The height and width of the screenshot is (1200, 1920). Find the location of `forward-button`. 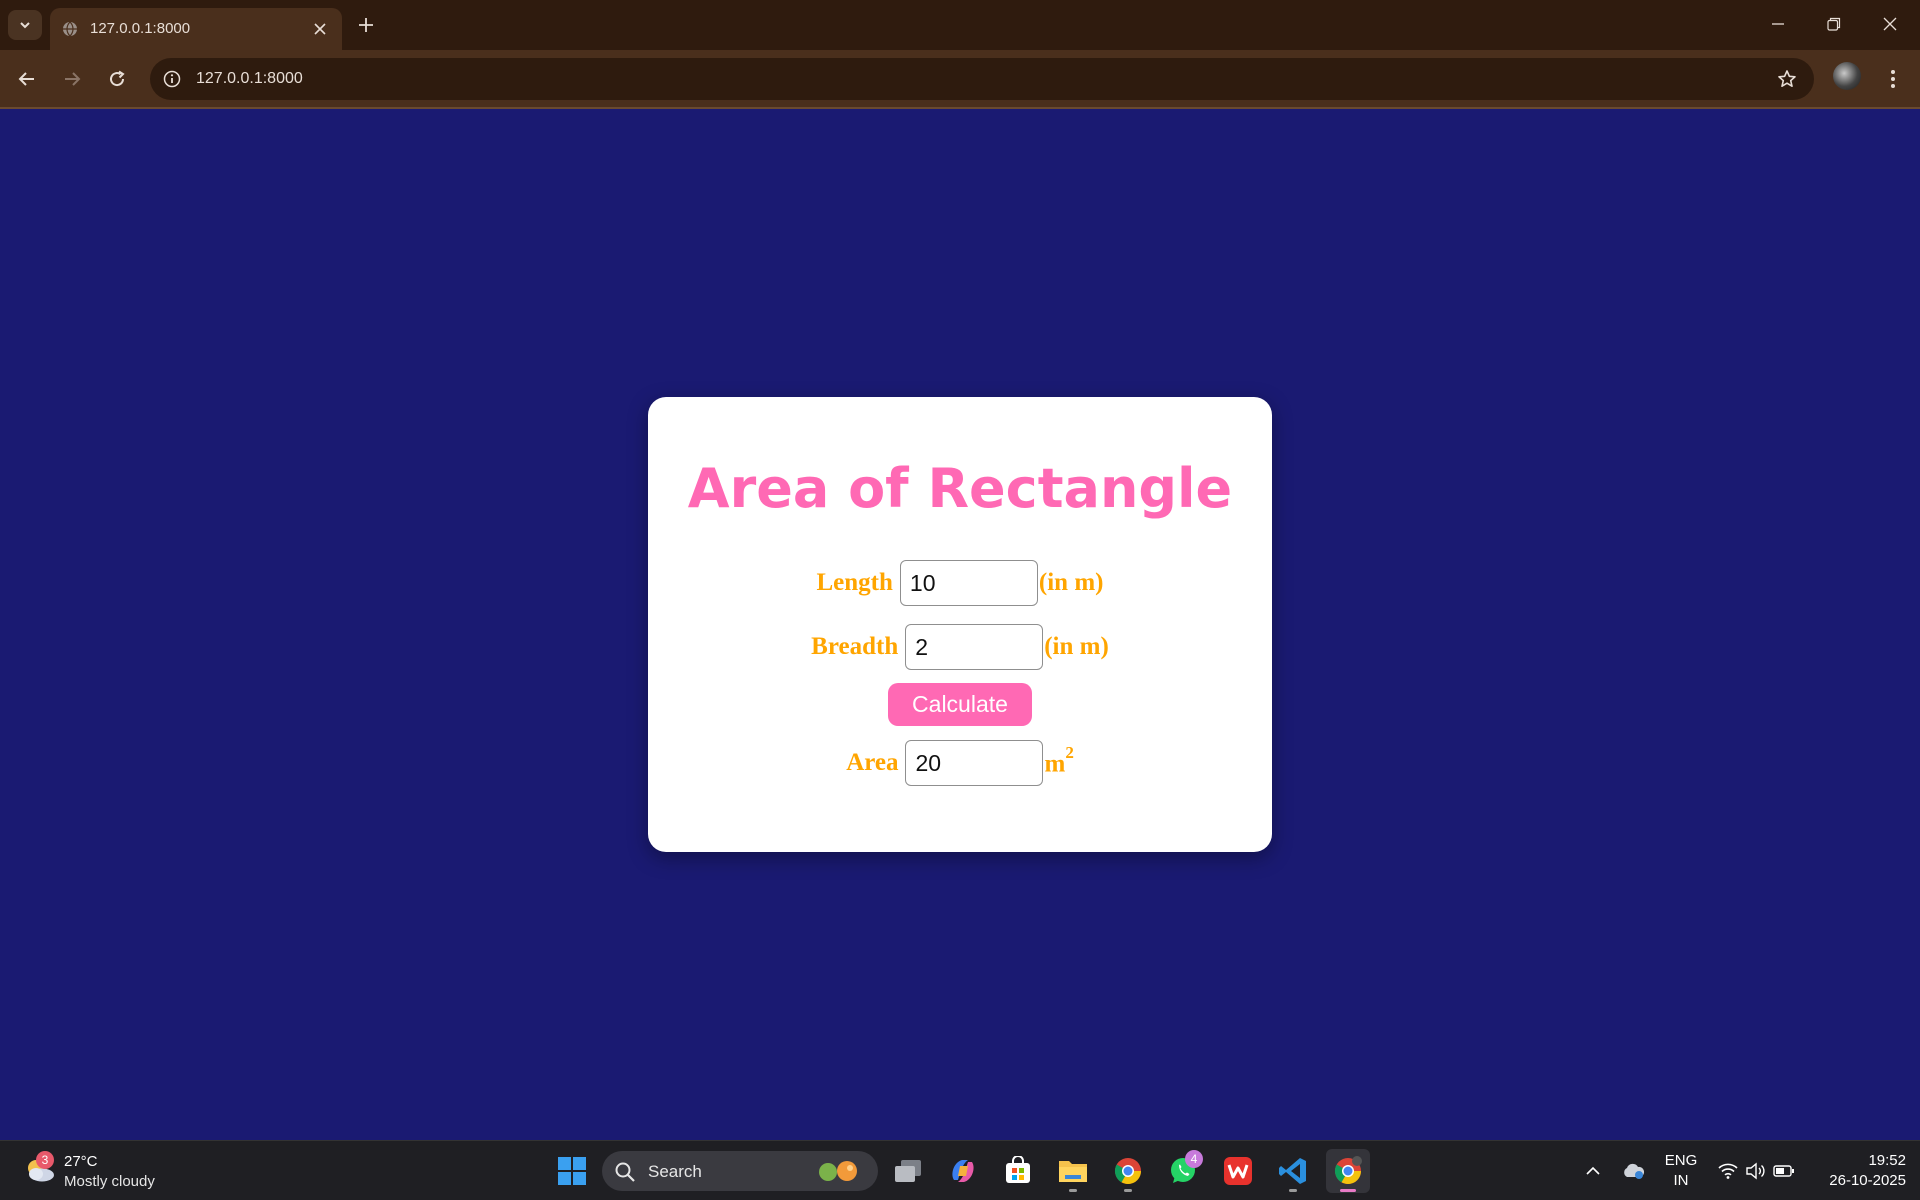

forward-button is located at coordinates (72, 79).